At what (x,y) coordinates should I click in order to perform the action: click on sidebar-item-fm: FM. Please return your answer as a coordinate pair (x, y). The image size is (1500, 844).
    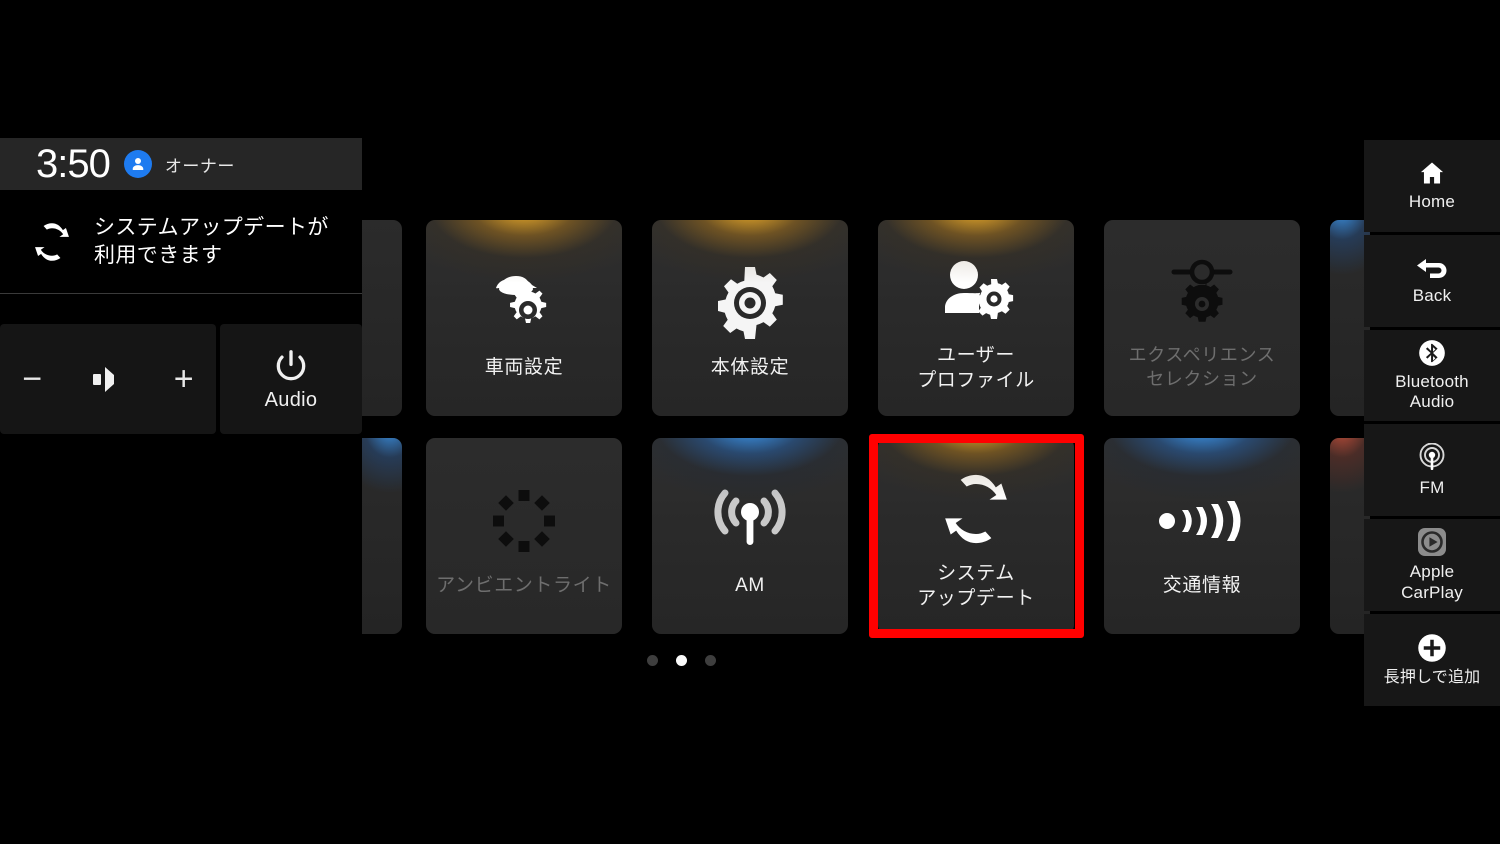
    Looking at the image, I should click on (1432, 470).